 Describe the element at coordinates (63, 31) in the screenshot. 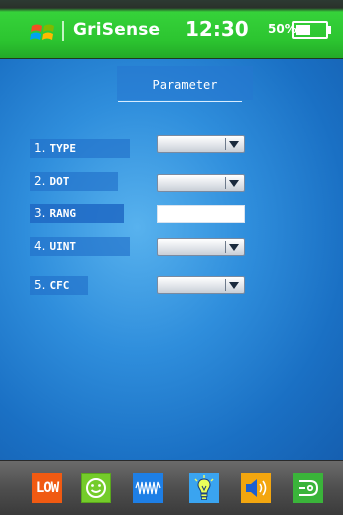

I see `status-separator` at that location.